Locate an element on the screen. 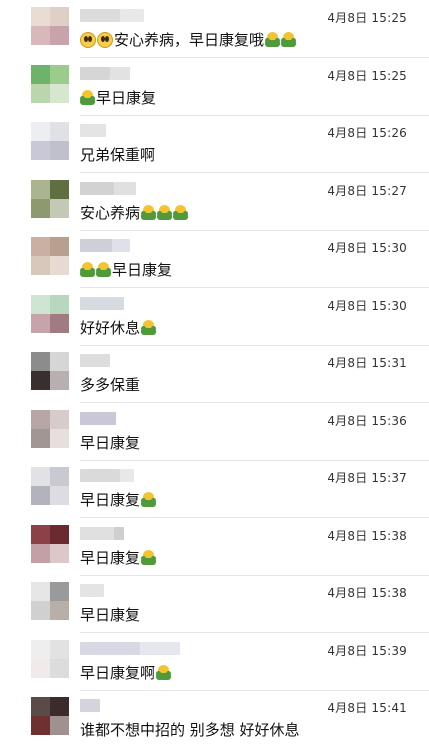 The width and height of the screenshot is (429, 753). comment-text-segment: 安心养病，早日康复哦 is located at coordinates (189, 40).